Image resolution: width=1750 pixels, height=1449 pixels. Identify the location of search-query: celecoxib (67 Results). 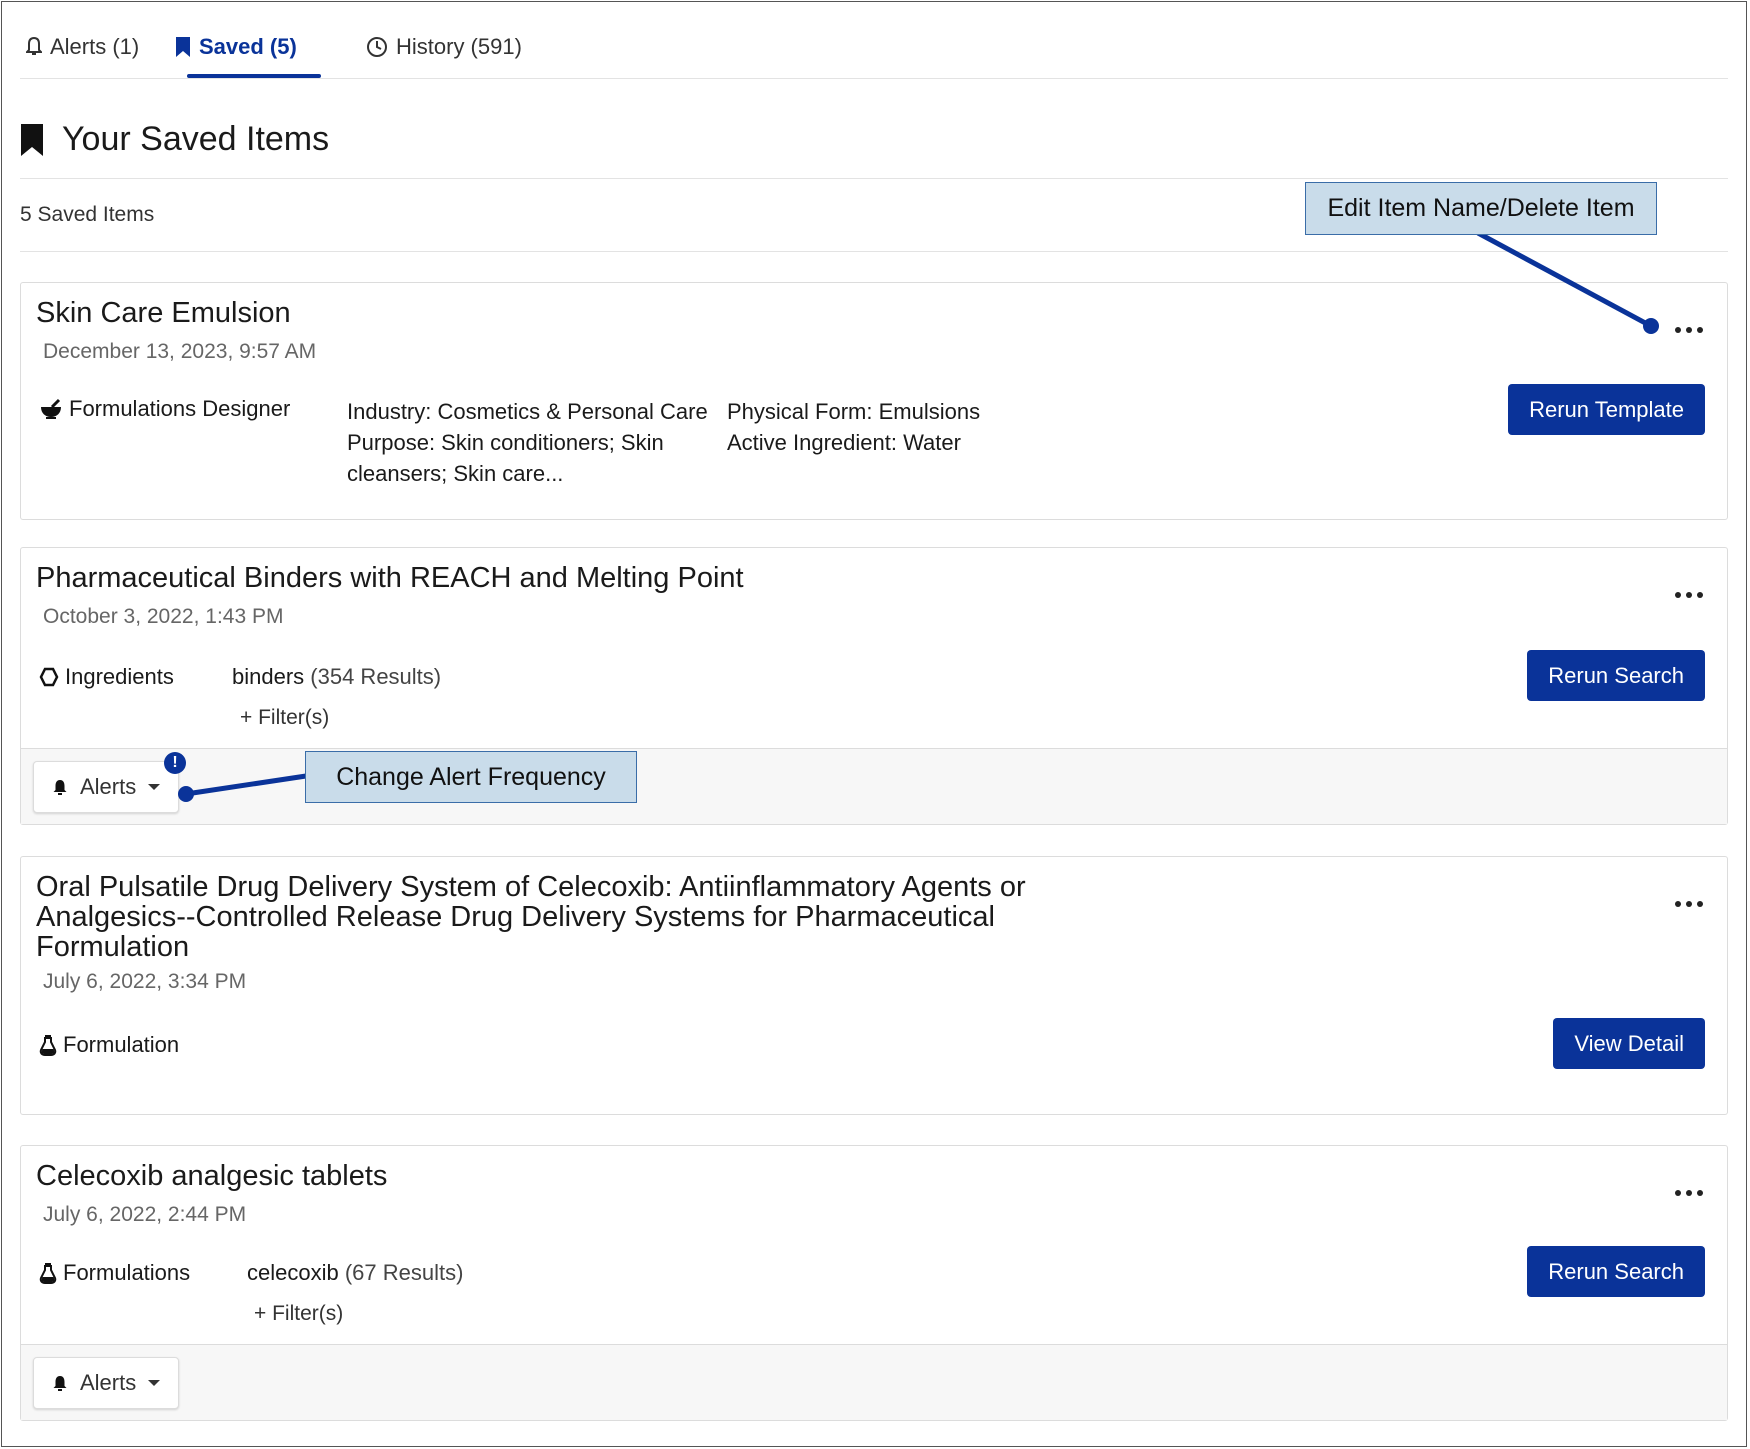
(355, 1273).